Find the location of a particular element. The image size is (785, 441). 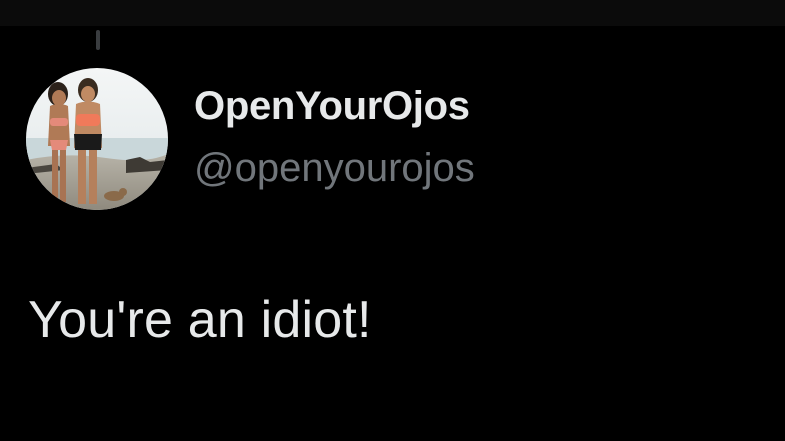

avatar is located at coordinates (97, 139).